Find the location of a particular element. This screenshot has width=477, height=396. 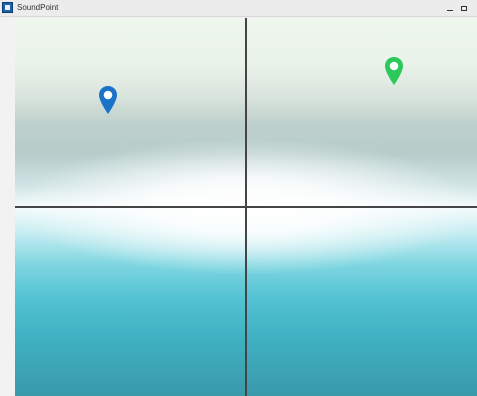

window-title: SoundPoint is located at coordinates (38, 7).